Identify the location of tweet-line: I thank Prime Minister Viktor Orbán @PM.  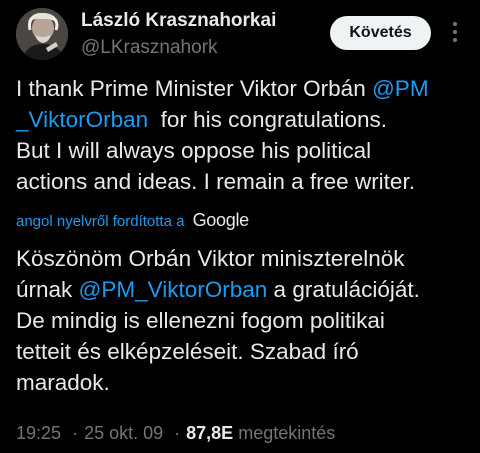
(244, 88).